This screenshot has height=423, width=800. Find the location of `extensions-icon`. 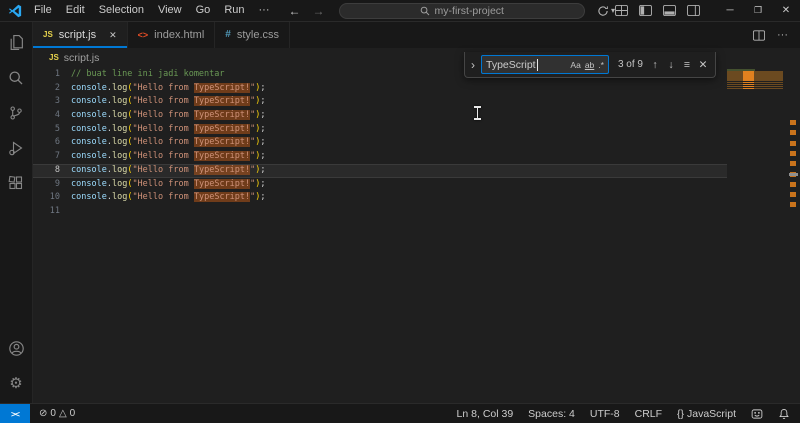

extensions-icon is located at coordinates (16, 182).